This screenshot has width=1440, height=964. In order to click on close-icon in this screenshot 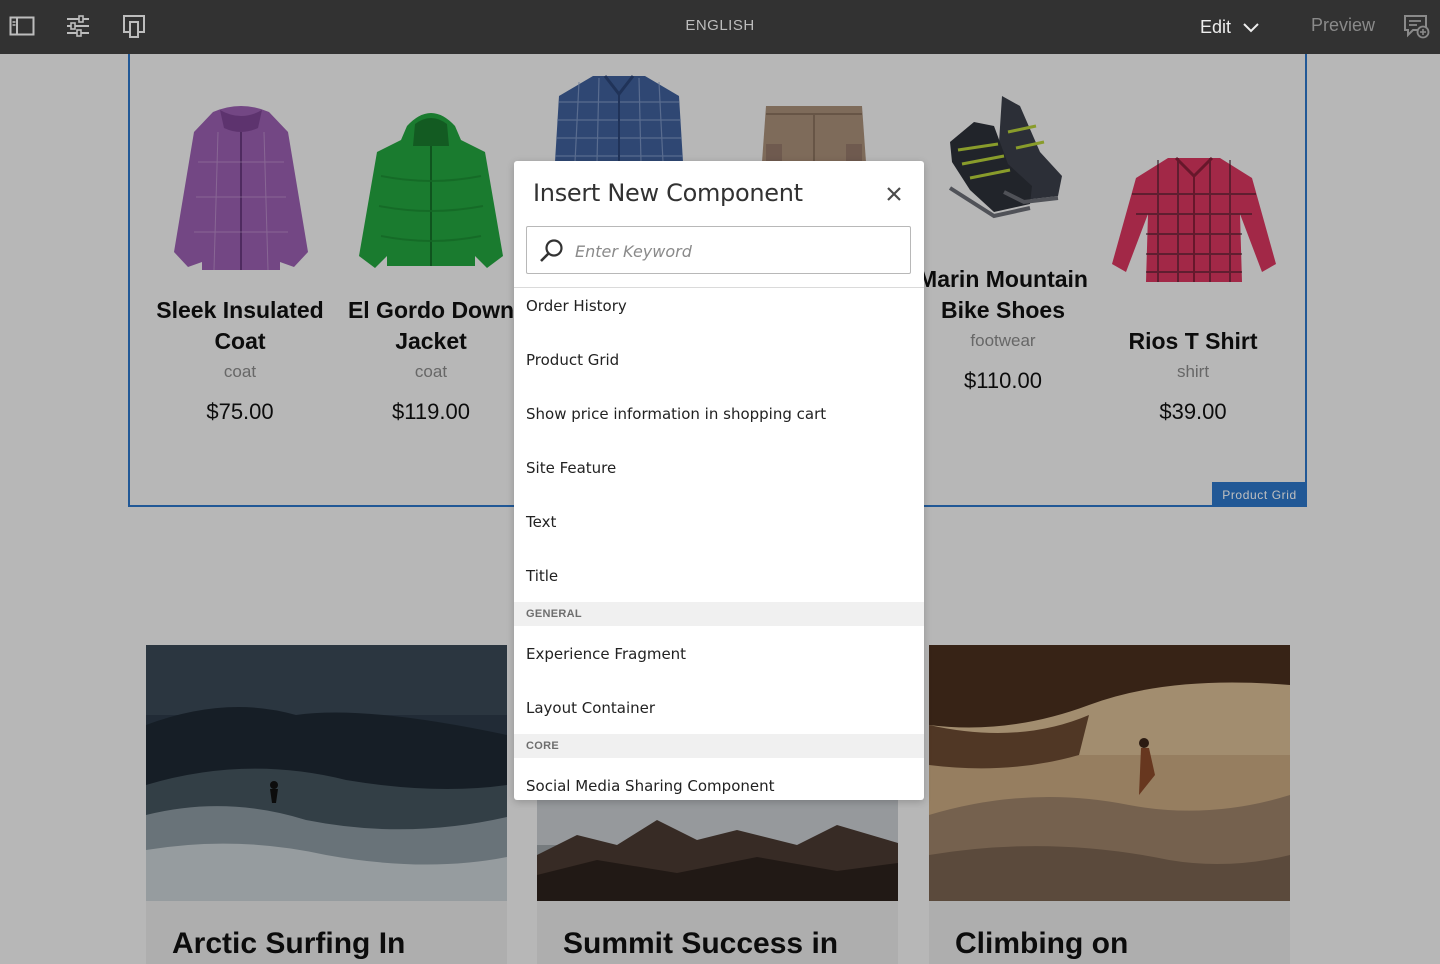, I will do `click(894, 194)`.